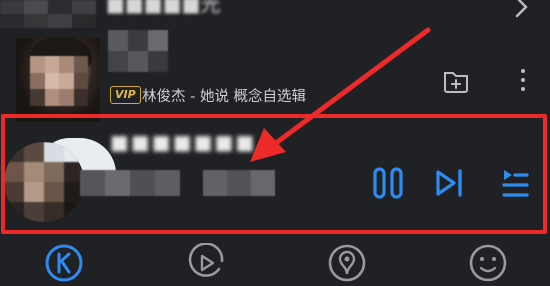 This screenshot has width=550, height=286. What do you see at coordinates (347, 263) in the screenshot?
I see `live-listen-icon` at bounding box center [347, 263].